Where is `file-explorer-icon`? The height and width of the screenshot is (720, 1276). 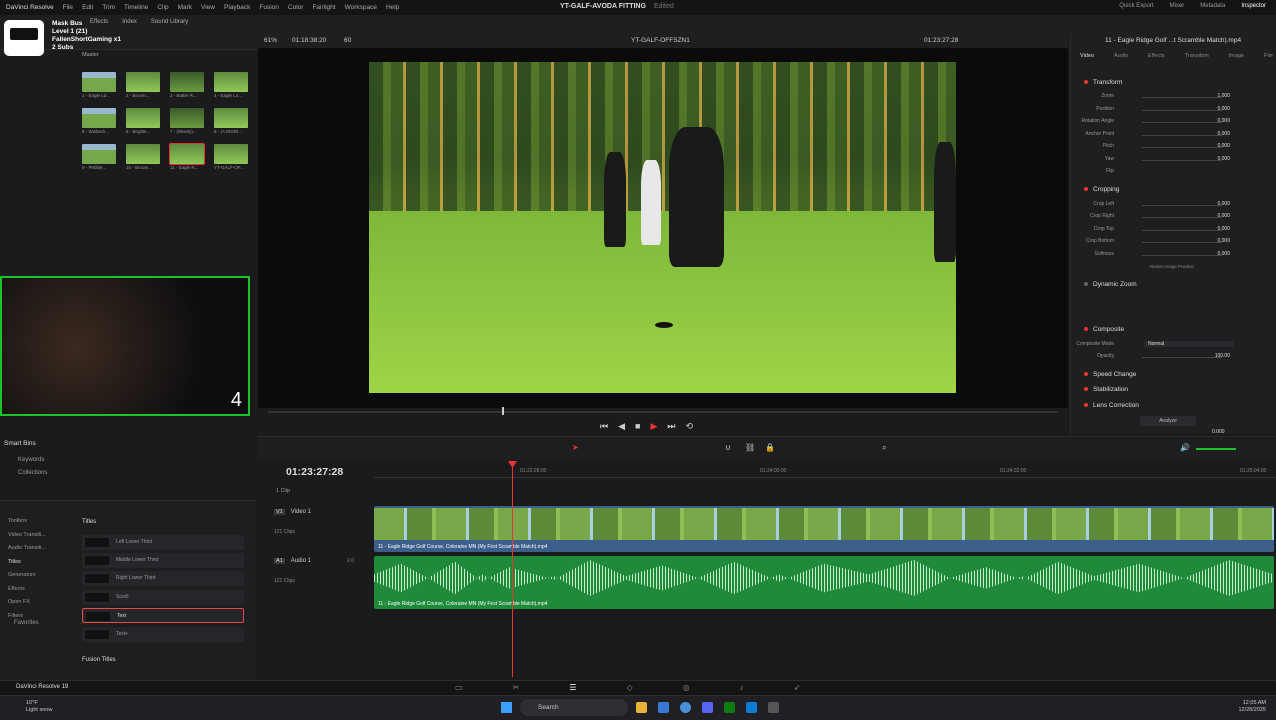 file-explorer-icon is located at coordinates (641, 707).